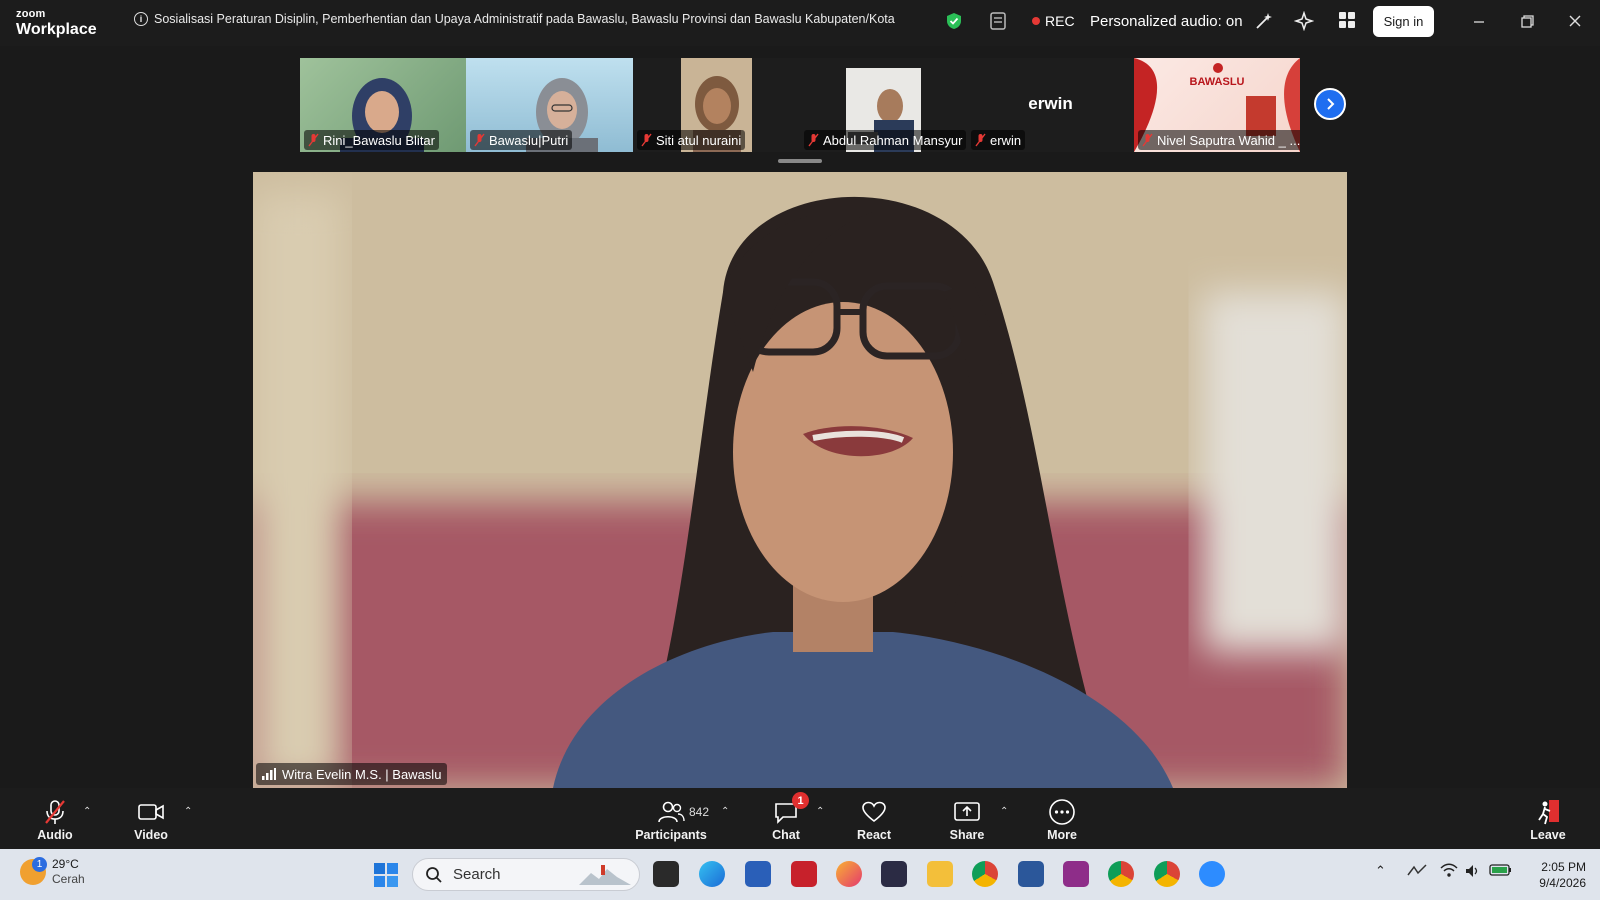  Describe the element at coordinates (39, 864) in the screenshot. I see `weather-alert-badge: 1` at that location.